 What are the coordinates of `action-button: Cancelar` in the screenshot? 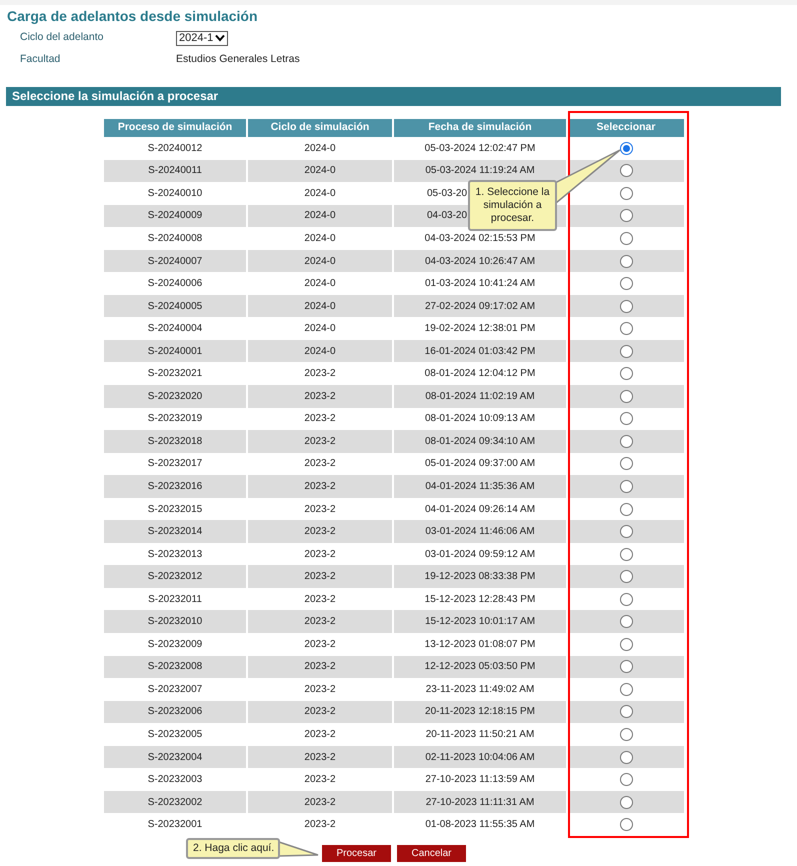 It's located at (431, 853).